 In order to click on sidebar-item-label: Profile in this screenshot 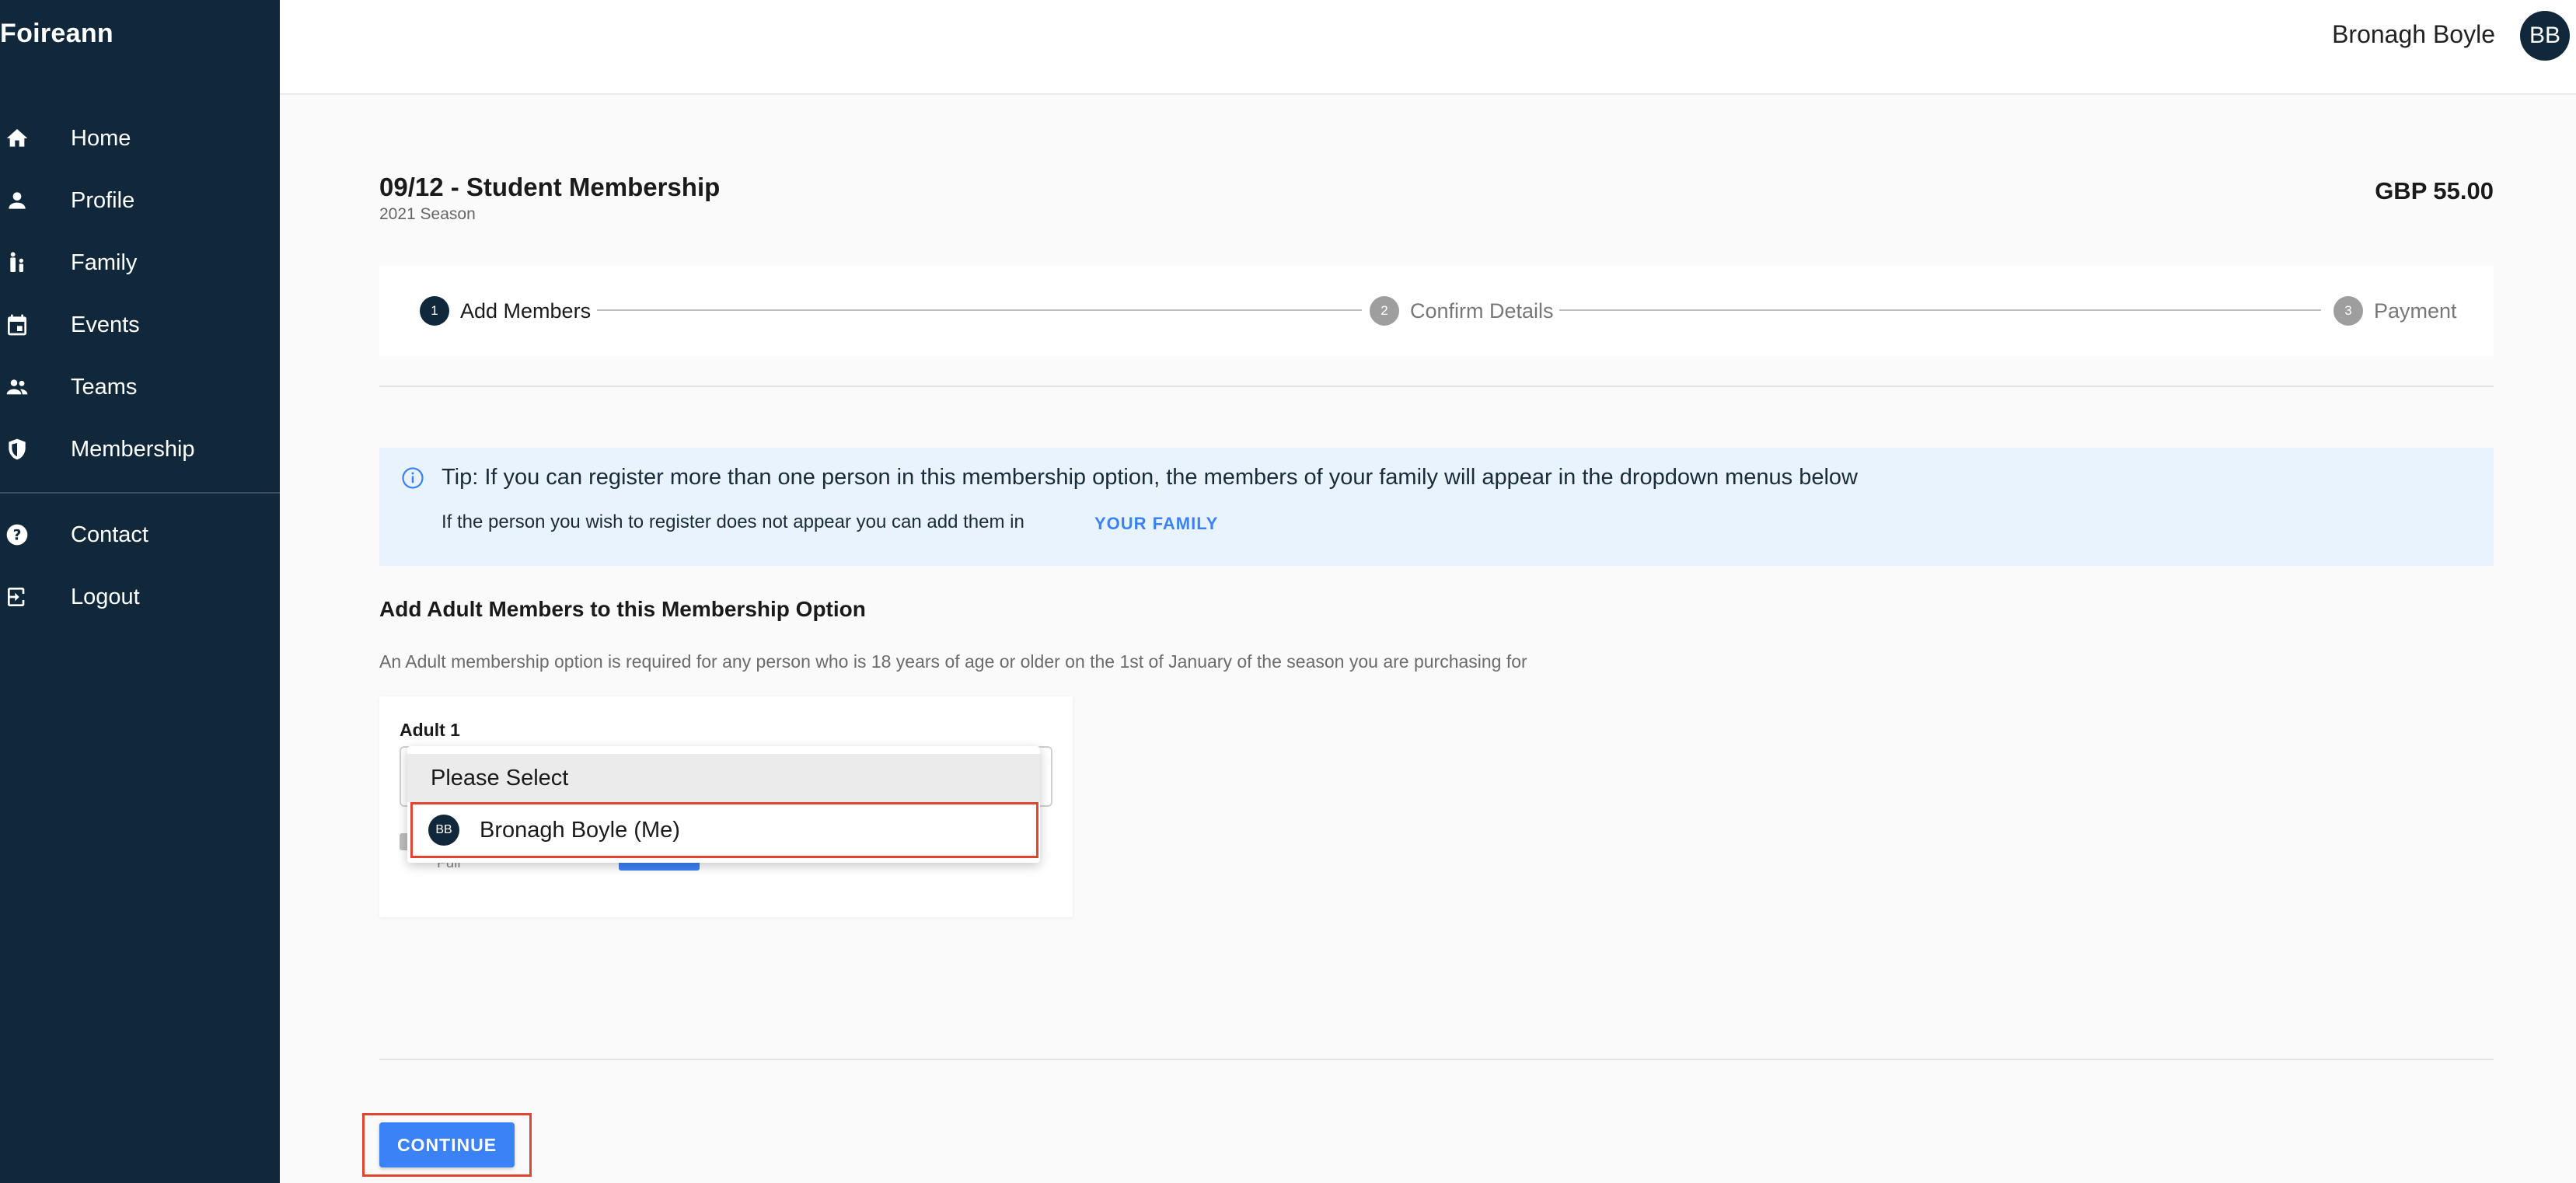, I will do `click(103, 200)`.